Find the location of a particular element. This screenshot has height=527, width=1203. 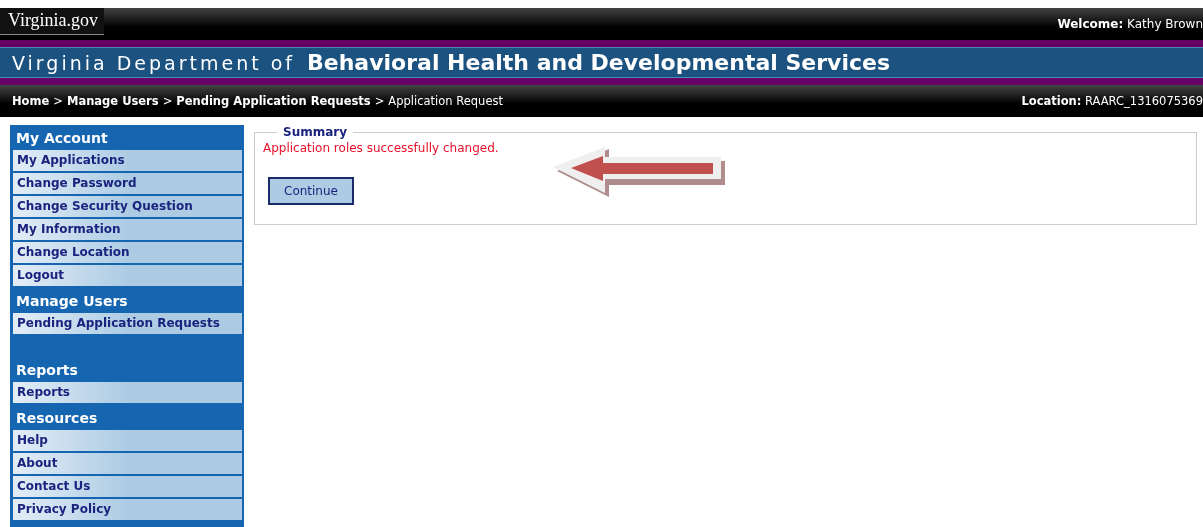

sidebar-item: Help is located at coordinates (127, 440).